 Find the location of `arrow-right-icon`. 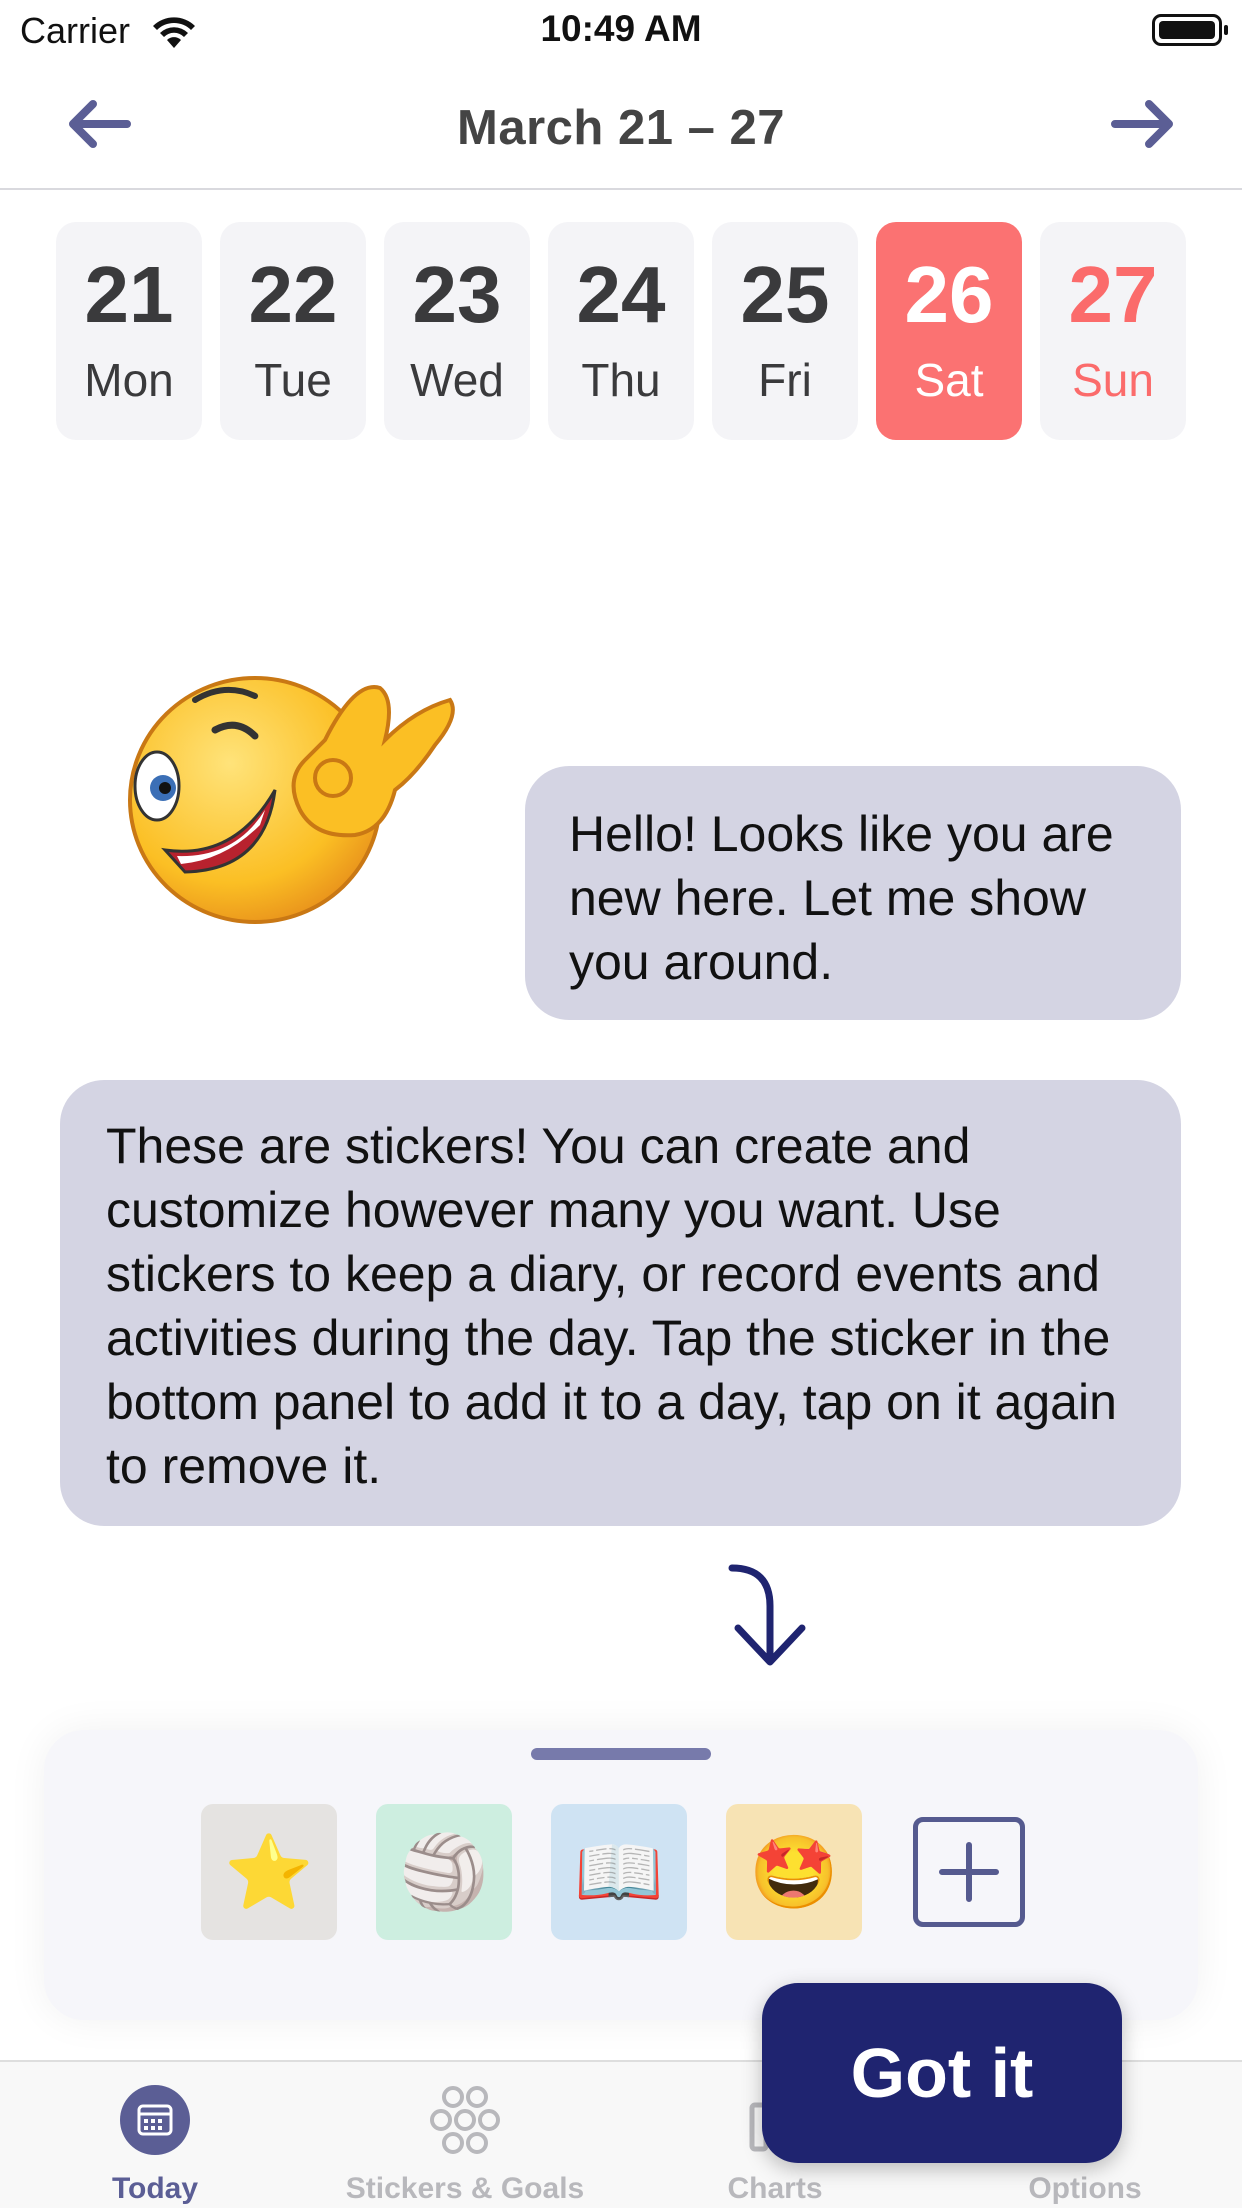

arrow-right-icon is located at coordinates (1142, 124).